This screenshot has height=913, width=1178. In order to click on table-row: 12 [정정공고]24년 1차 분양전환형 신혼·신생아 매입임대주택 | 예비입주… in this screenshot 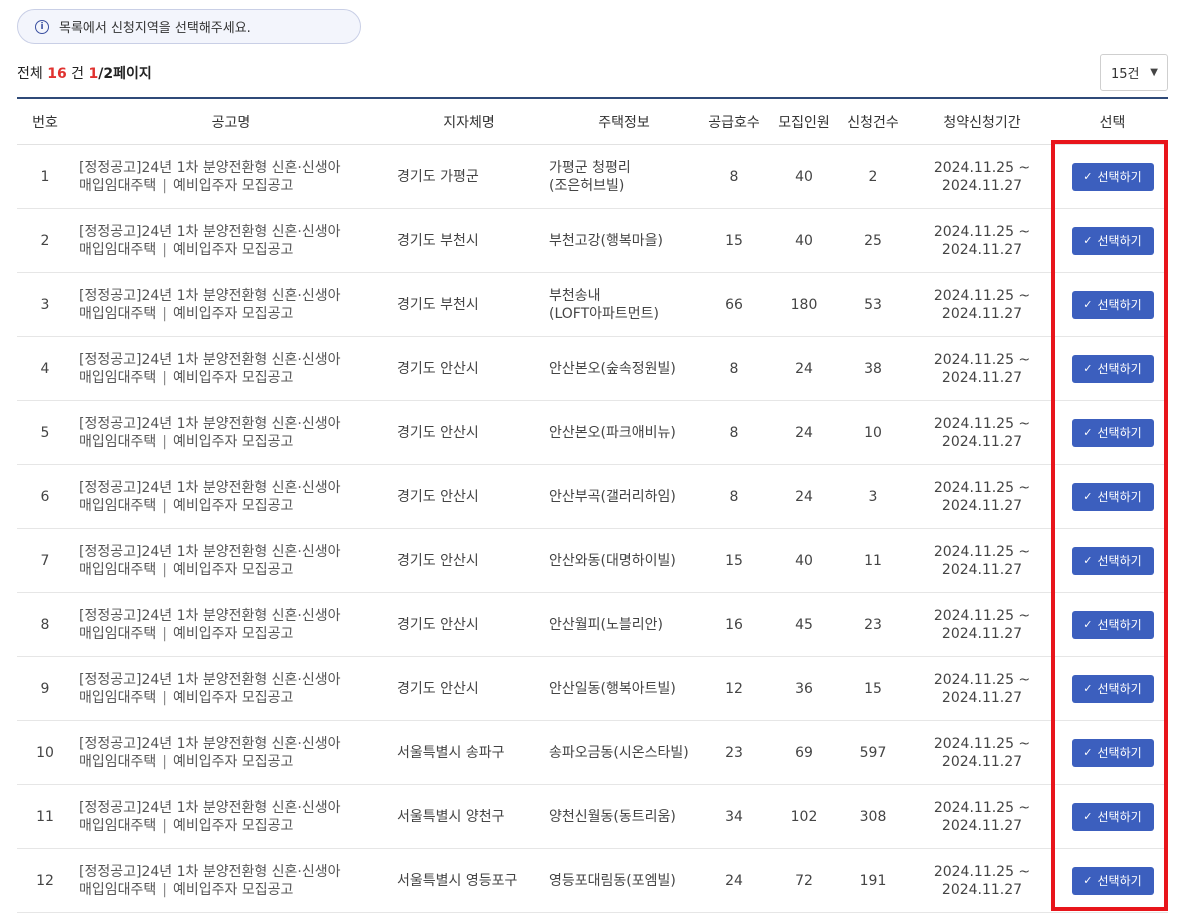, I will do `click(592, 880)`.